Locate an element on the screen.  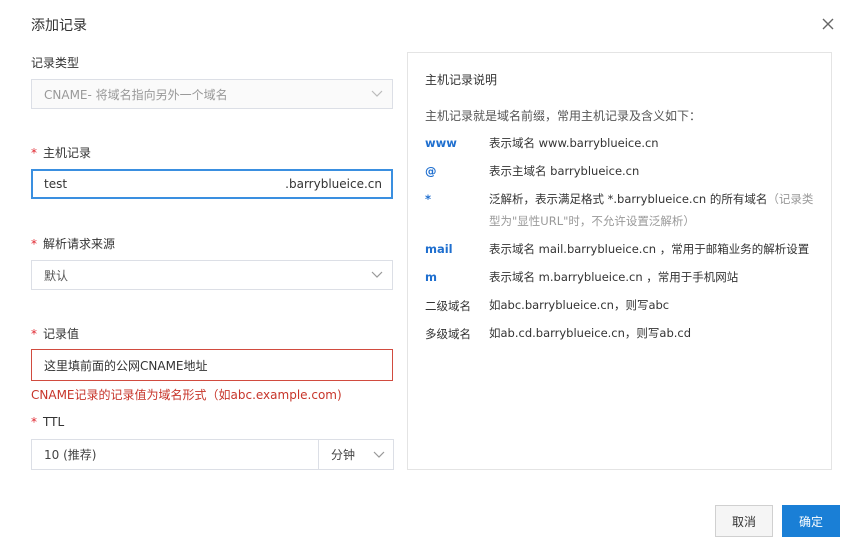
ttl-unit-select: 分钟 is located at coordinates (356, 454).